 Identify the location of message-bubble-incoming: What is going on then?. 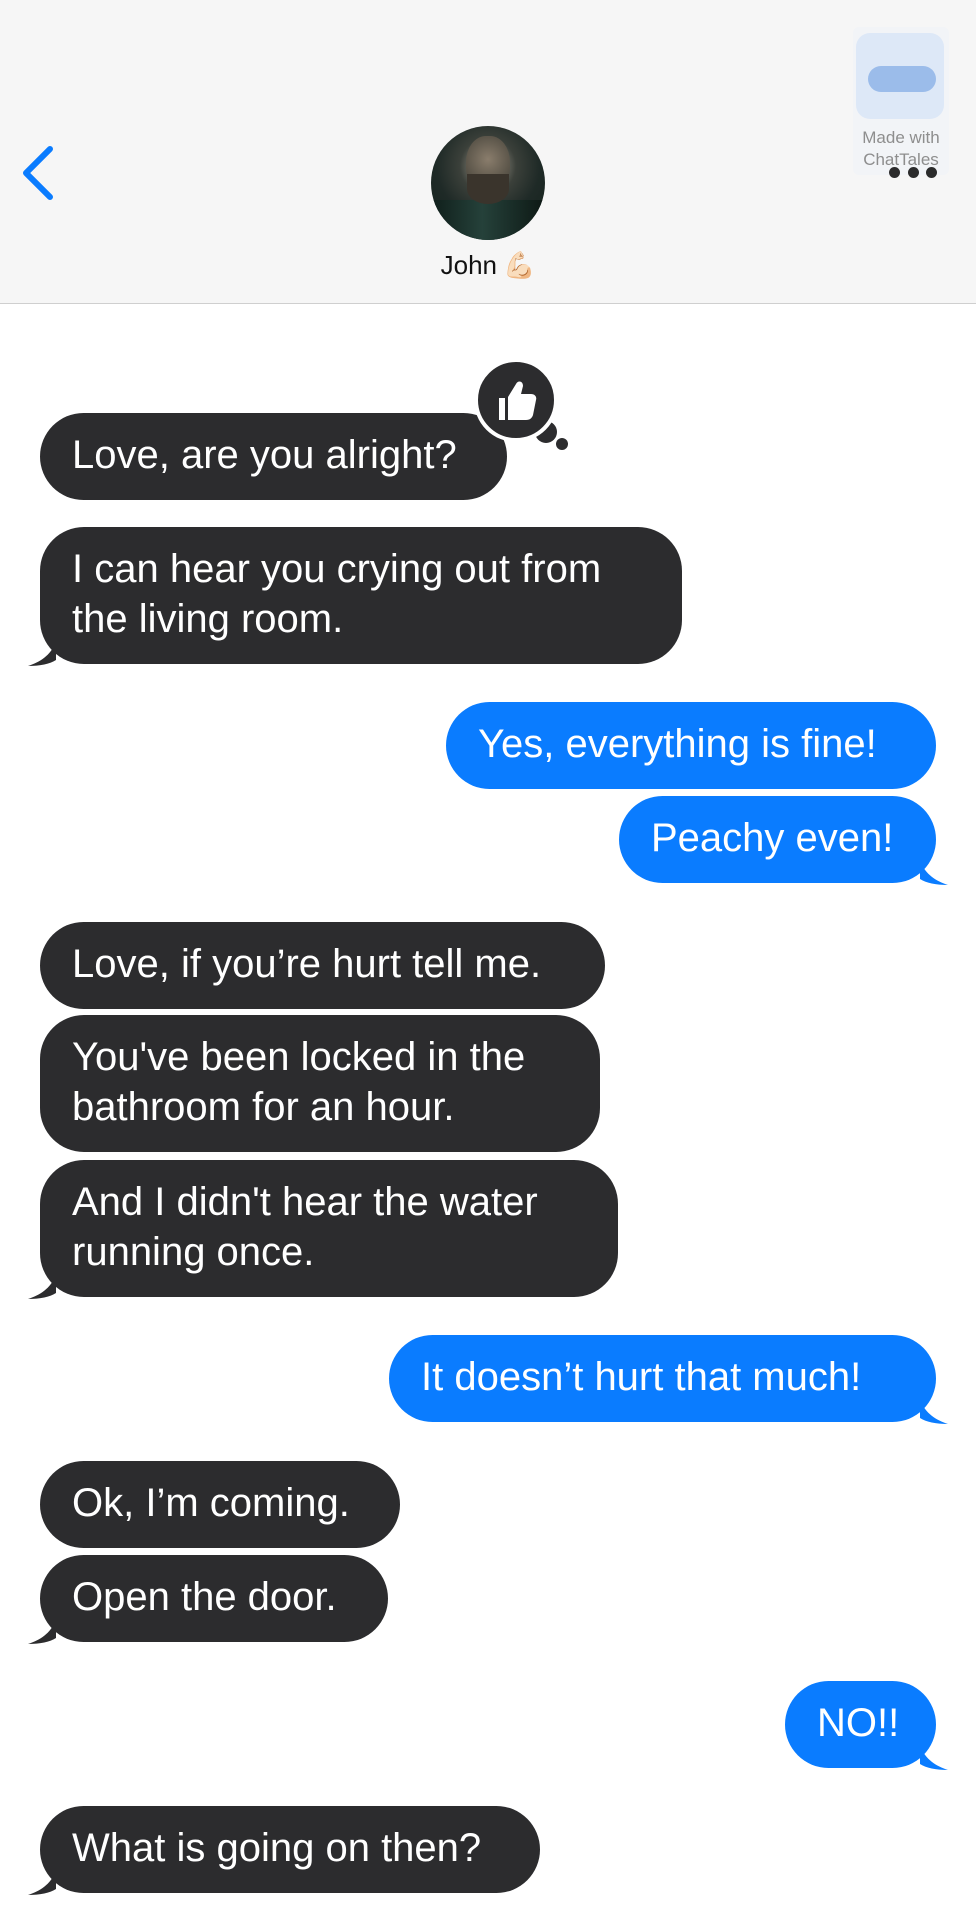
(284, 1850).